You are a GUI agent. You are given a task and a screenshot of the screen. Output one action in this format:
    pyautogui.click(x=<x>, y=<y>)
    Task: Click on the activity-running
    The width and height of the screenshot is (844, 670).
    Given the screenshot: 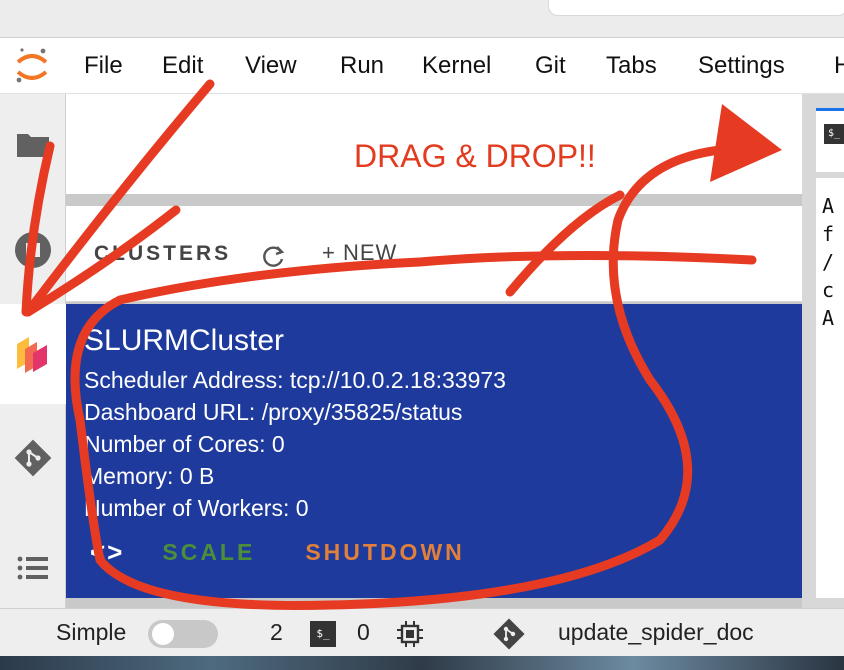 What is the action you would take?
    pyautogui.click(x=33, y=250)
    